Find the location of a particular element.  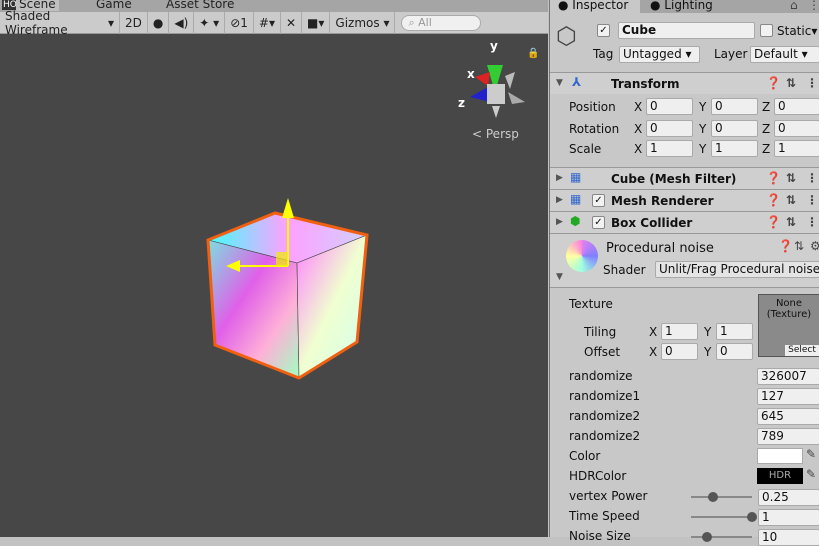

layer-dropdown: Default ▾ is located at coordinates (784, 54).